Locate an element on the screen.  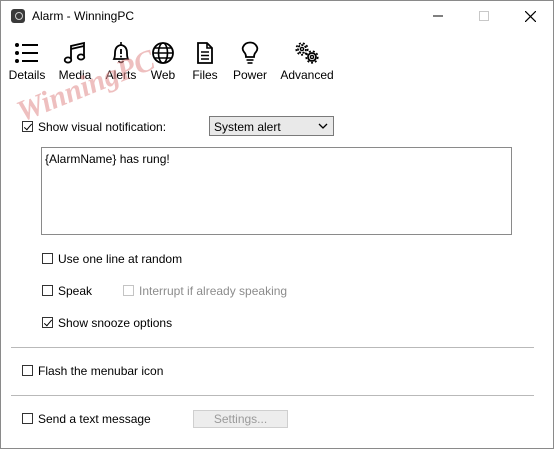
show-snooze-options-checkbox is located at coordinates (47, 322).